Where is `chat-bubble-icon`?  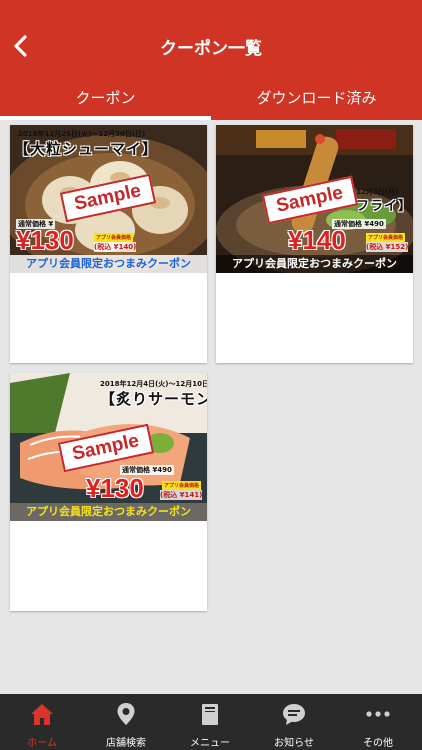
chat-bubble-icon is located at coordinates (294, 714).